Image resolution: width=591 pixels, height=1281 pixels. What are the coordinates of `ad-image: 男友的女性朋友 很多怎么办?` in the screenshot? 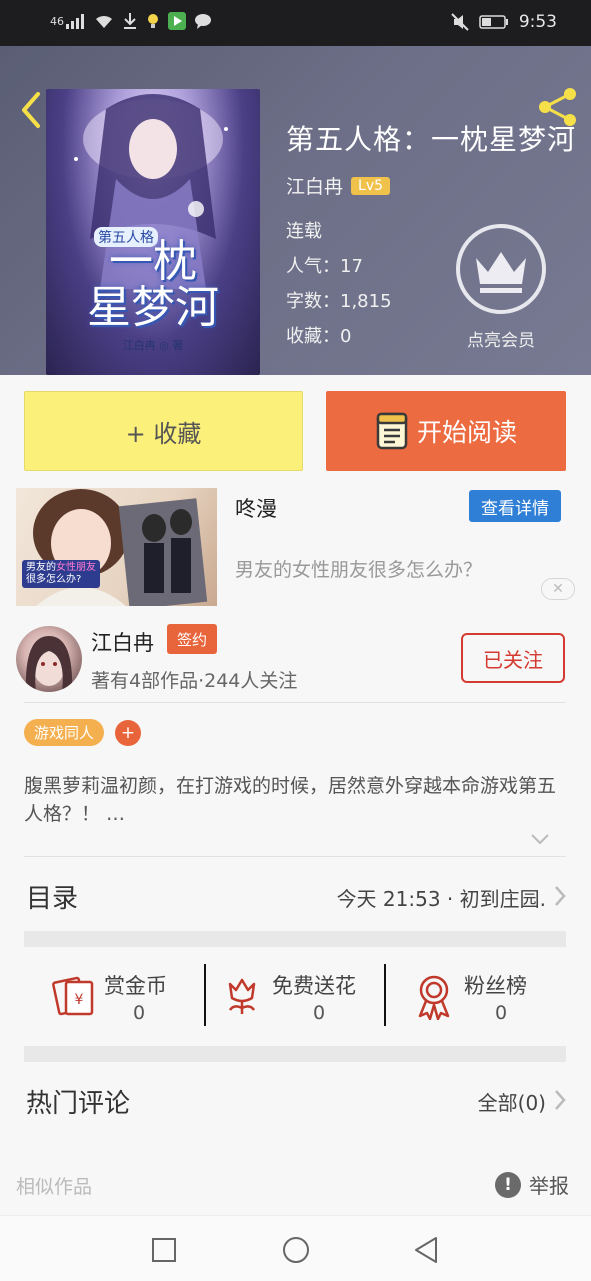 It's located at (116, 547).